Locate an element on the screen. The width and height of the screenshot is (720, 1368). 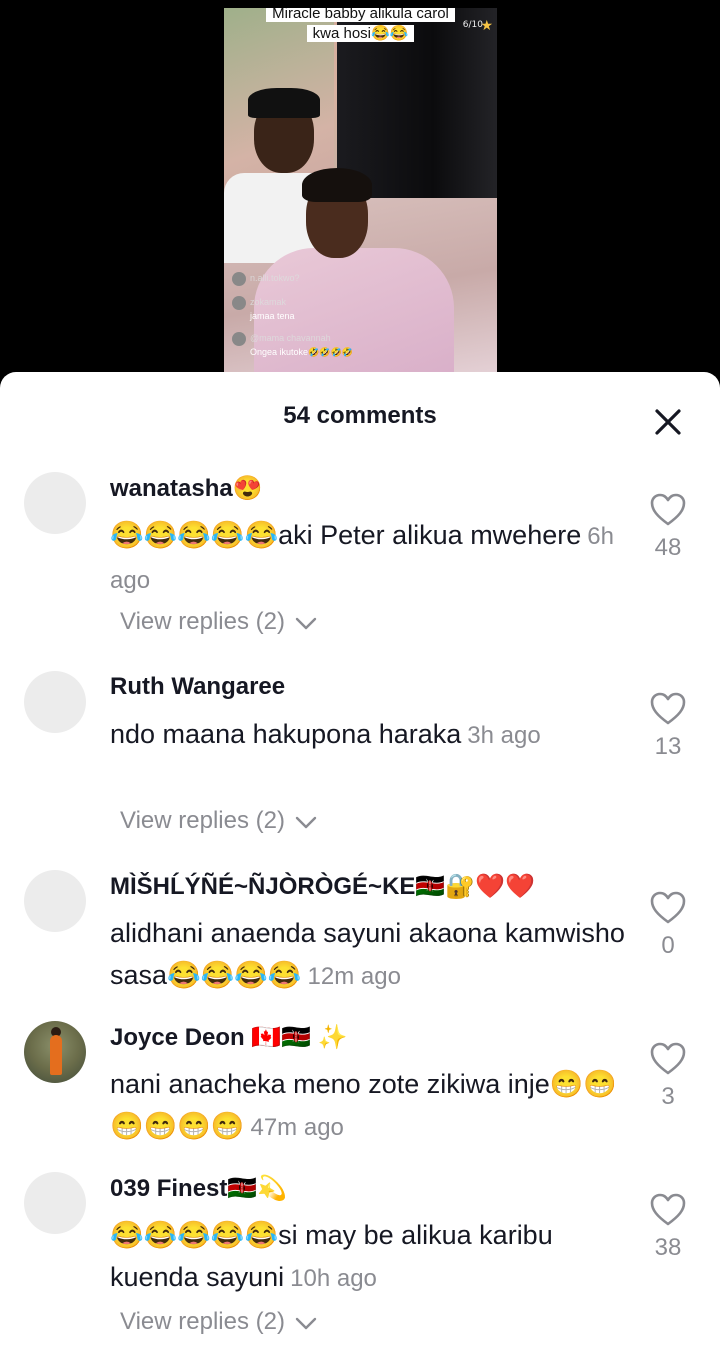
live-comment: n.alli.tokwo? is located at coordinates (266, 279).